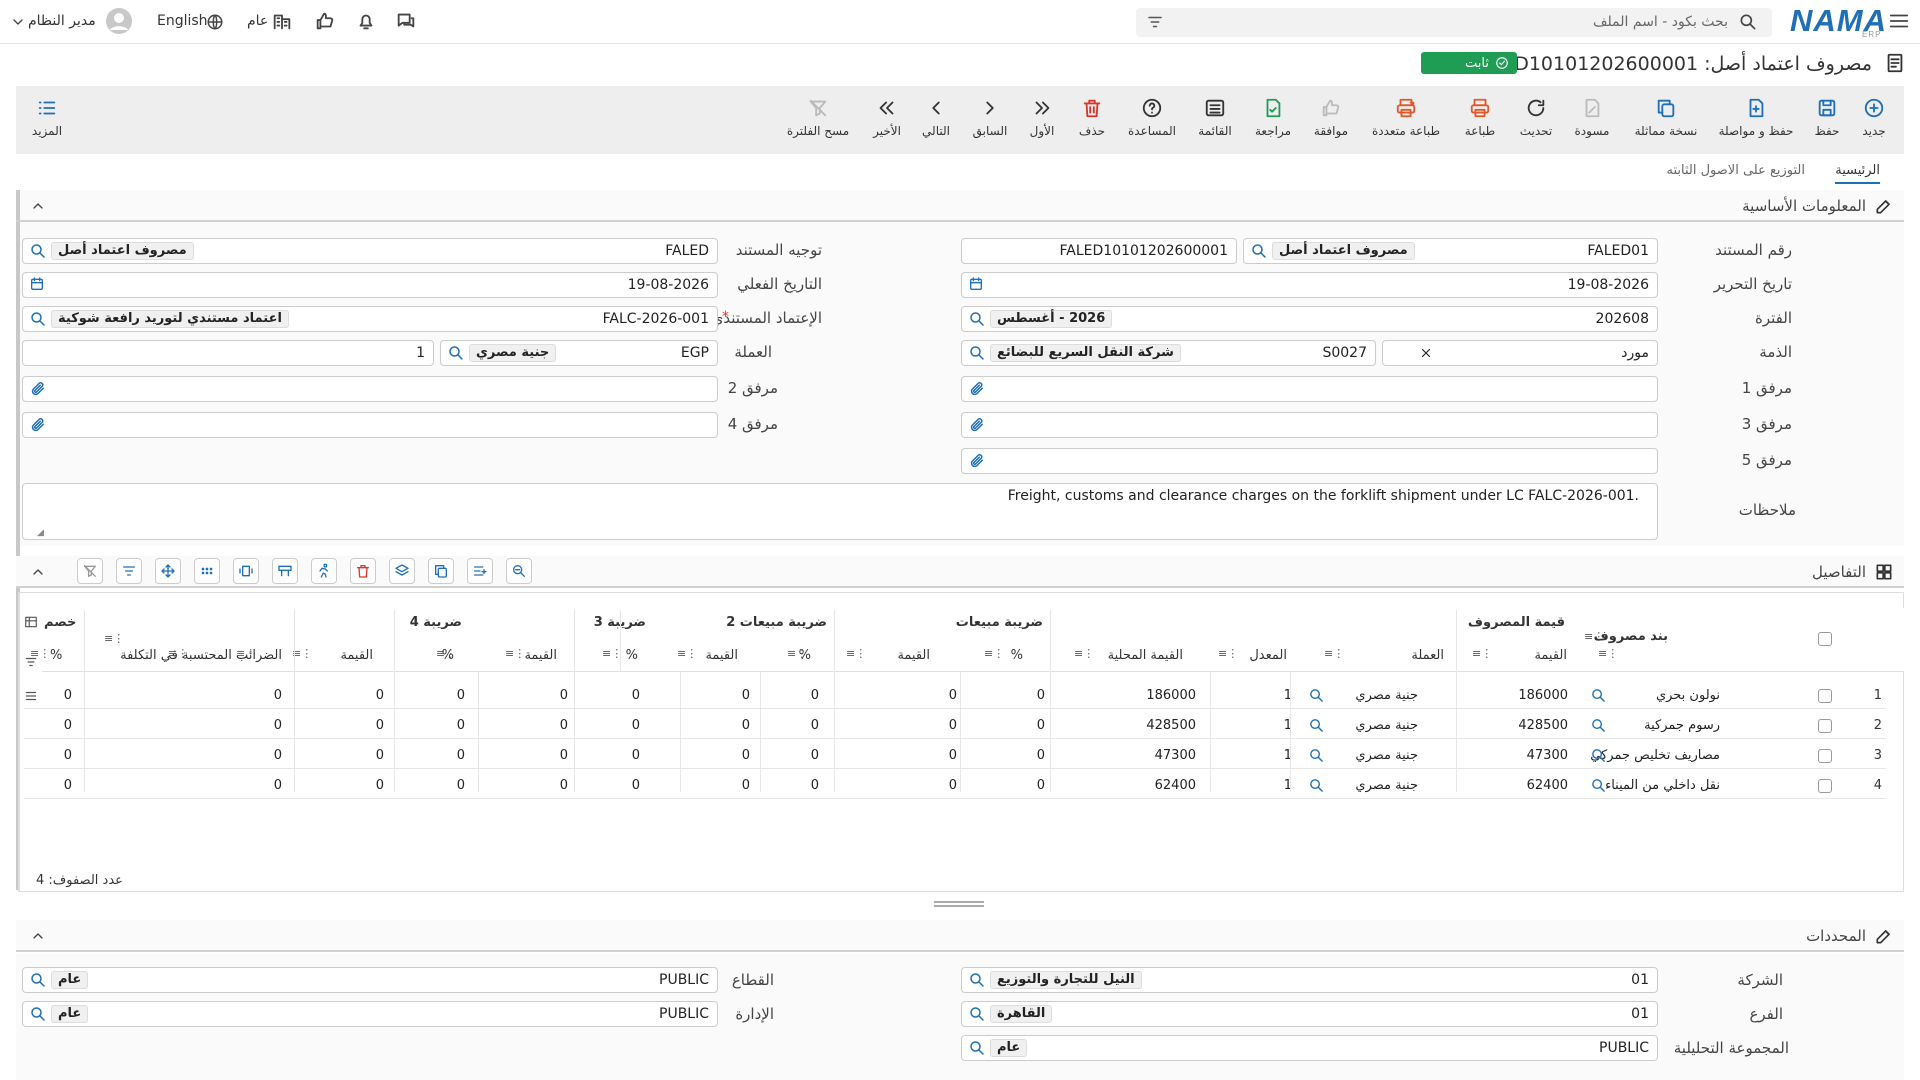  I want to click on details-header: التفاصيل, so click(960, 572).